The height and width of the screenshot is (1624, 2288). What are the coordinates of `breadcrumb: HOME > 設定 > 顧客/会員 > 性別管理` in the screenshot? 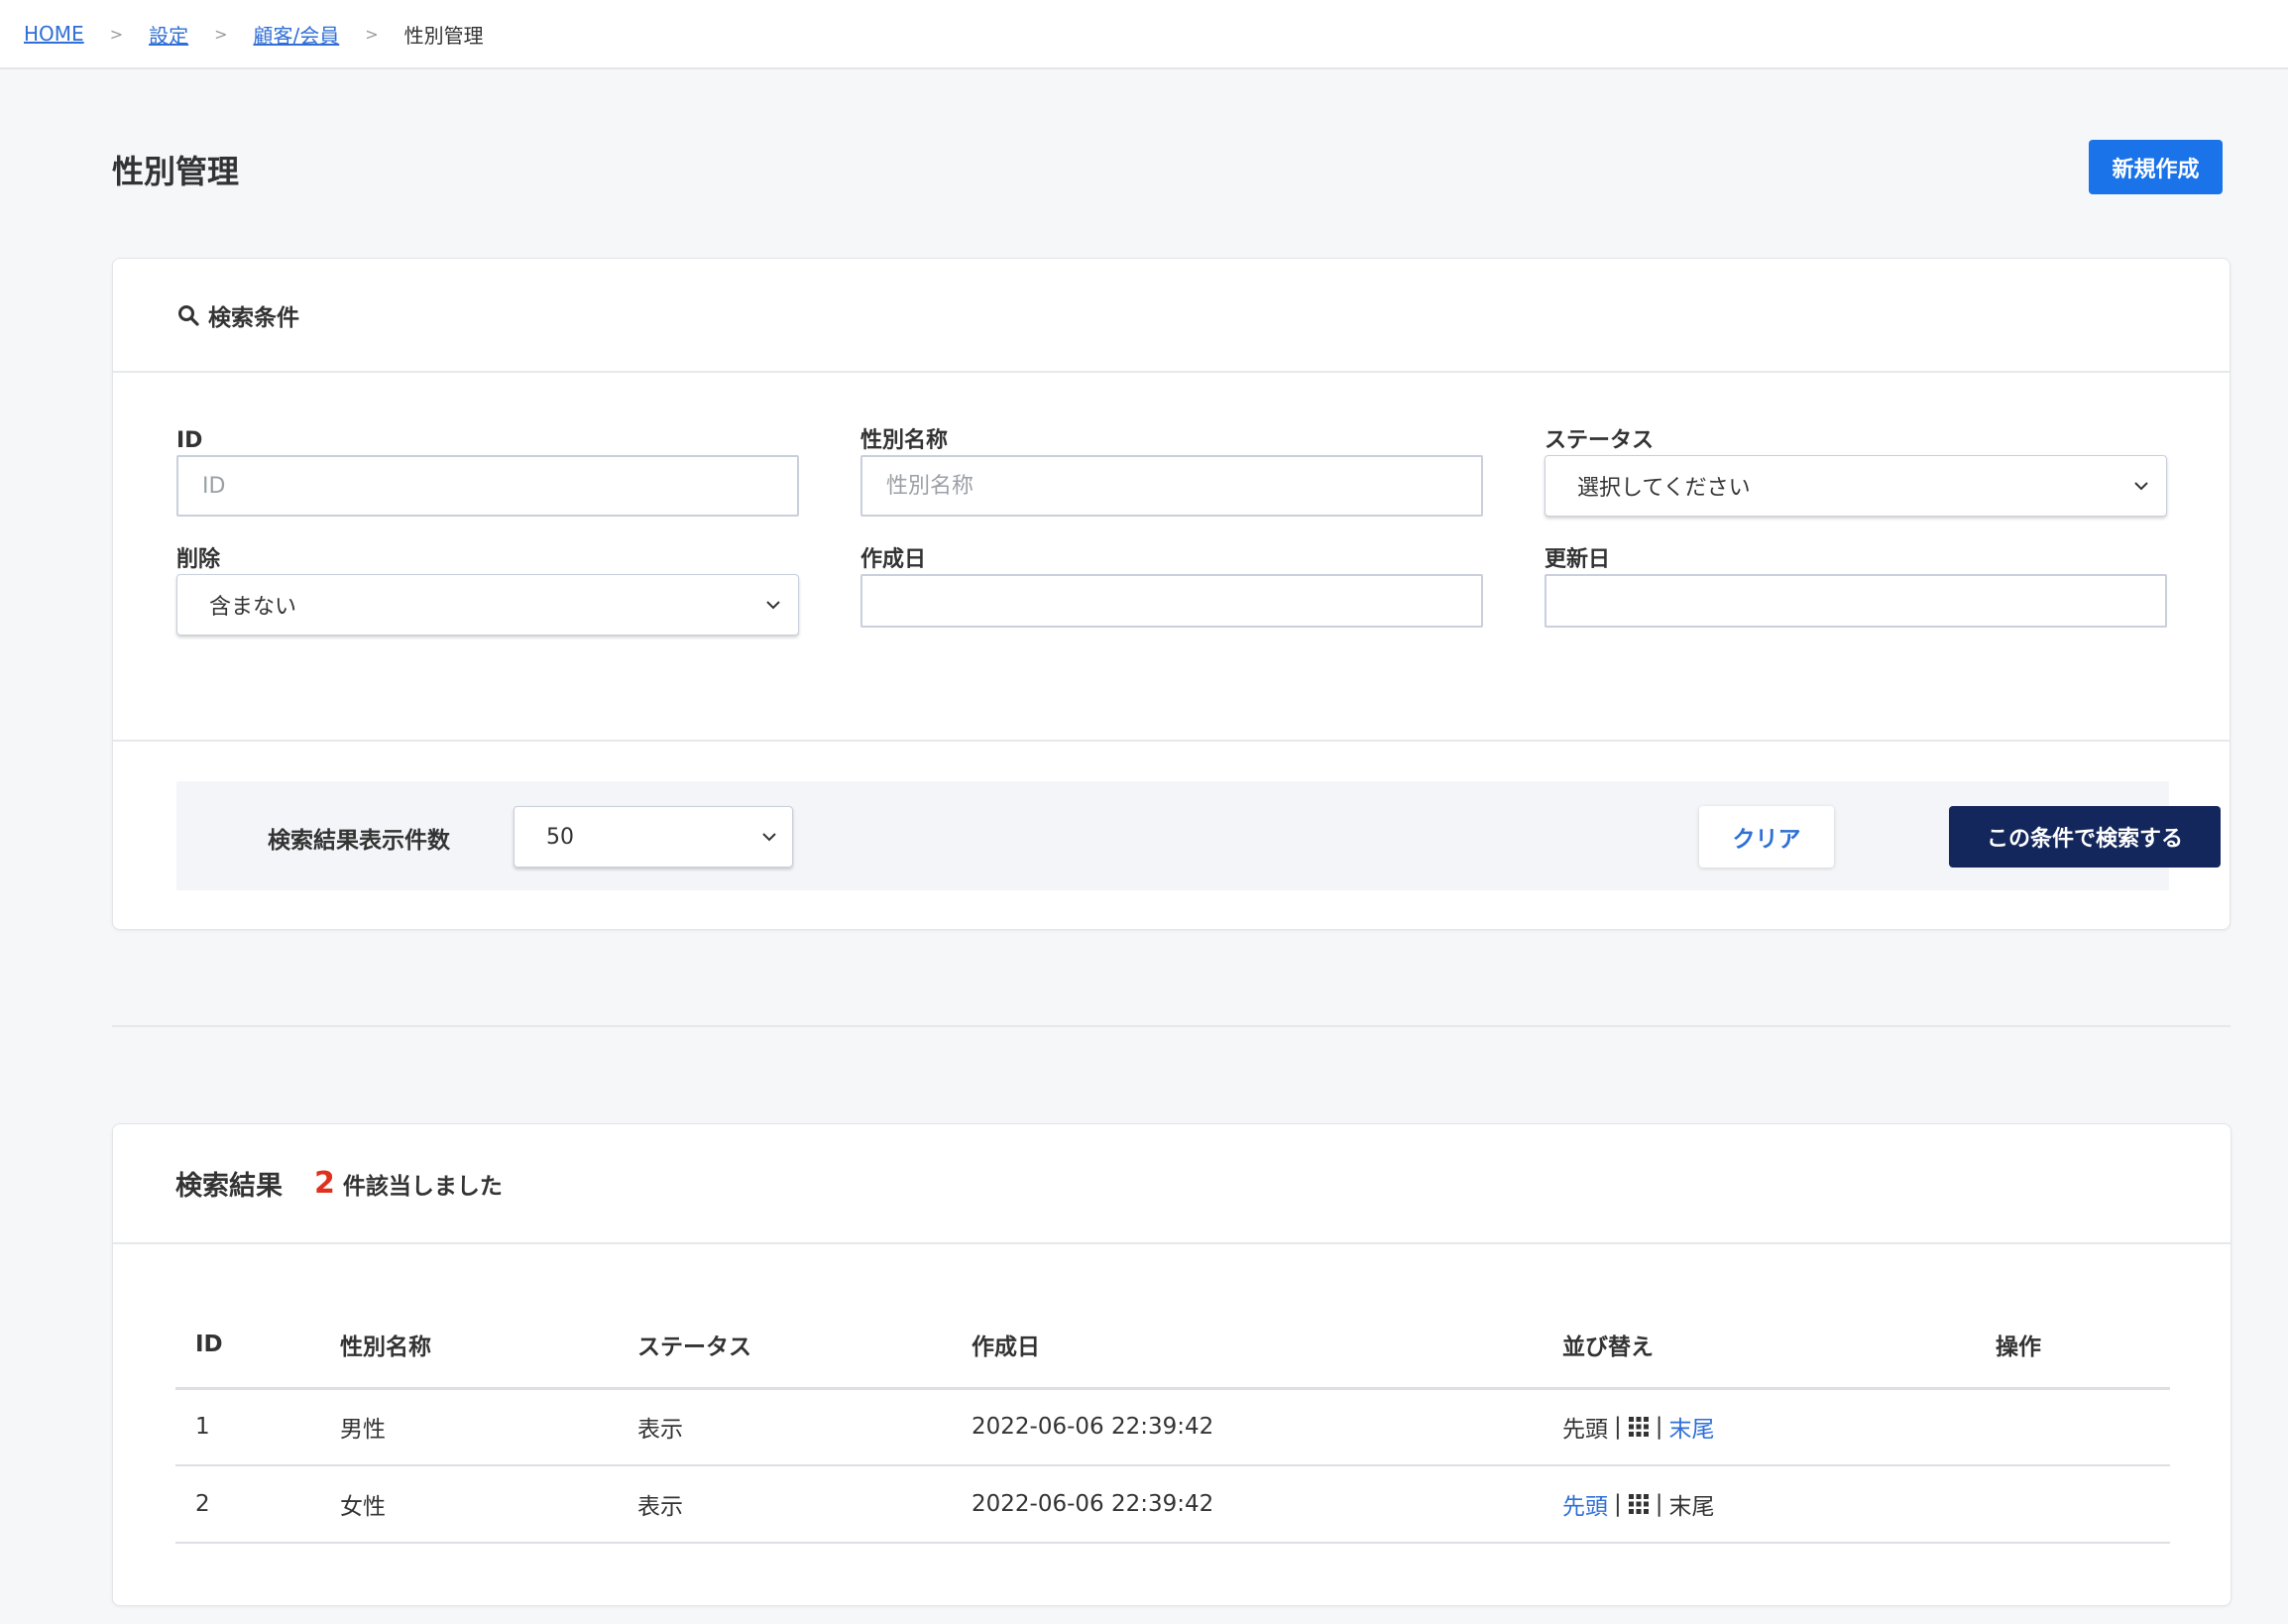 It's located at (1144, 34).